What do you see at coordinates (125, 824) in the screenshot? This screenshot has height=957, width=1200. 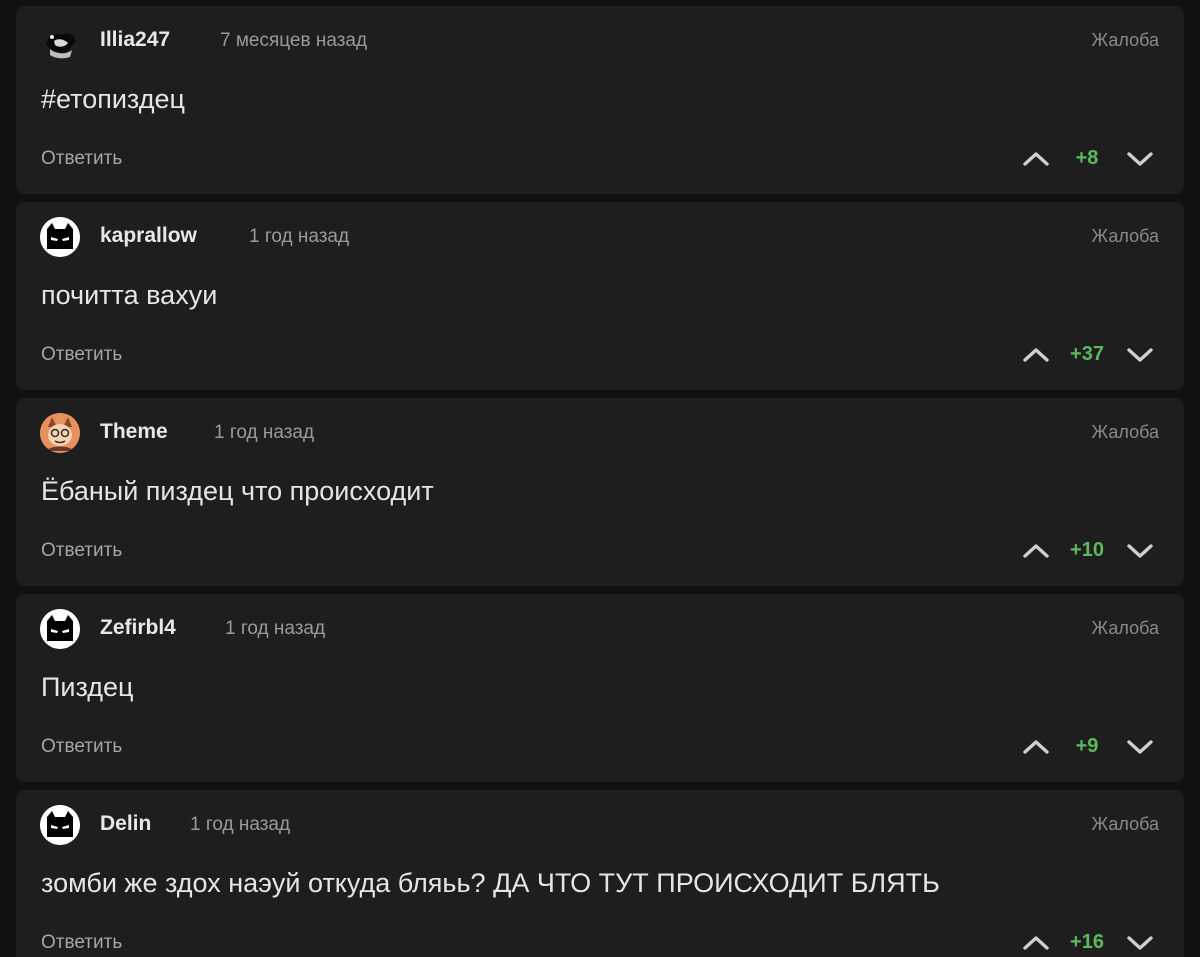 I see `comment-username: Delin` at bounding box center [125, 824].